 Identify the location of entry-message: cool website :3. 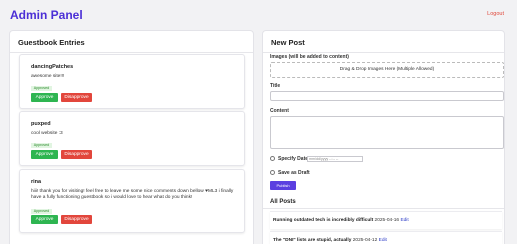
(47, 133).